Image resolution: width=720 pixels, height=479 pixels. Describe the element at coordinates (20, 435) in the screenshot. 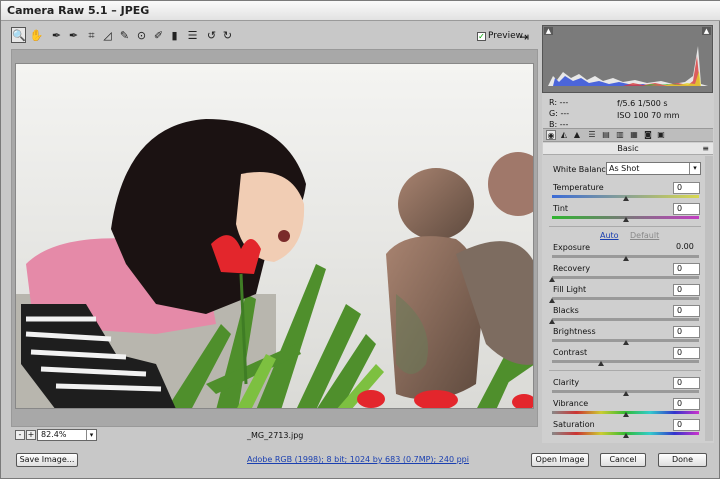

I see `zoom-out-button: -` at that location.